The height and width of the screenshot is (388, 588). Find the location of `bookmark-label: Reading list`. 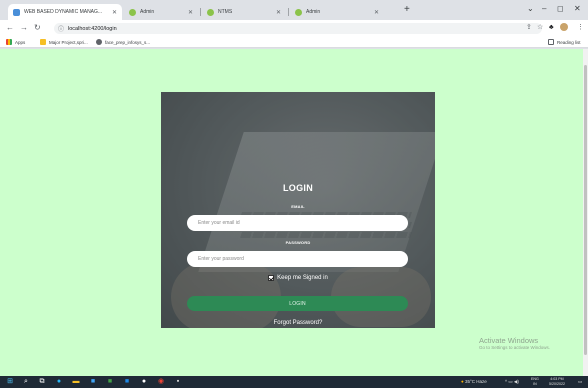

bookmark-label: Reading list is located at coordinates (569, 42).